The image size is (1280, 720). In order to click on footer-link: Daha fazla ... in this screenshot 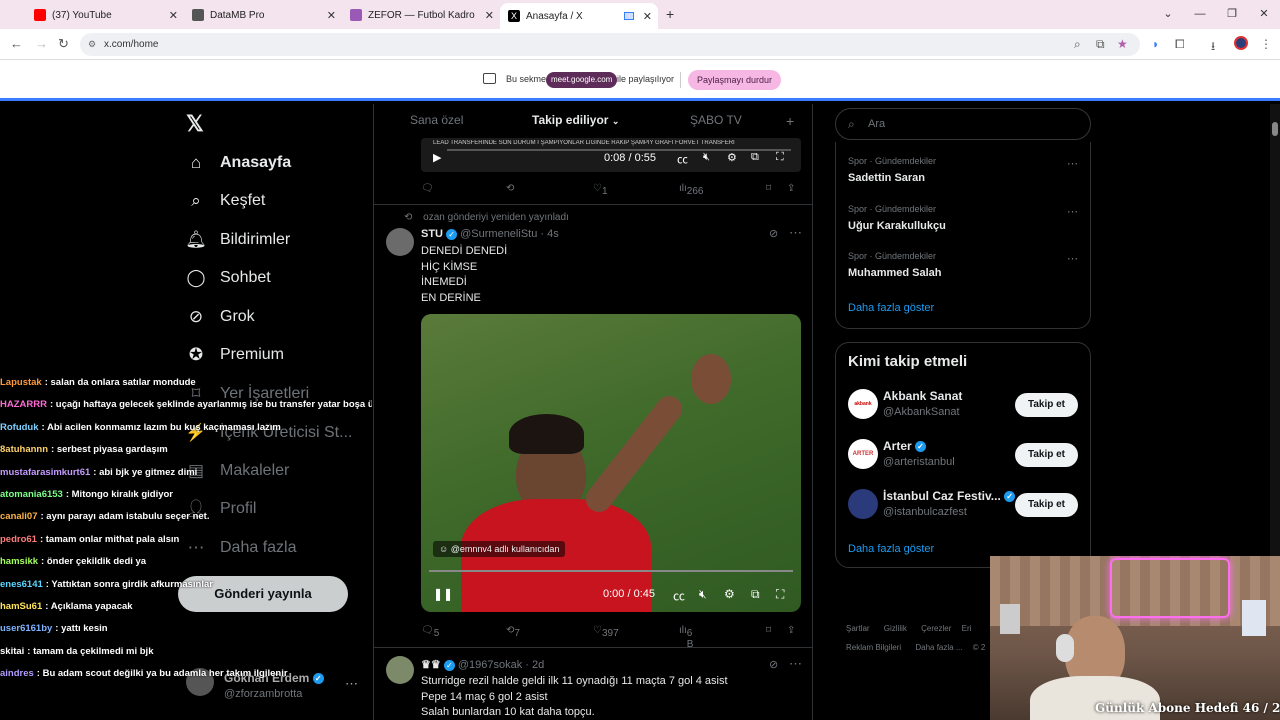, I will do `click(938, 647)`.